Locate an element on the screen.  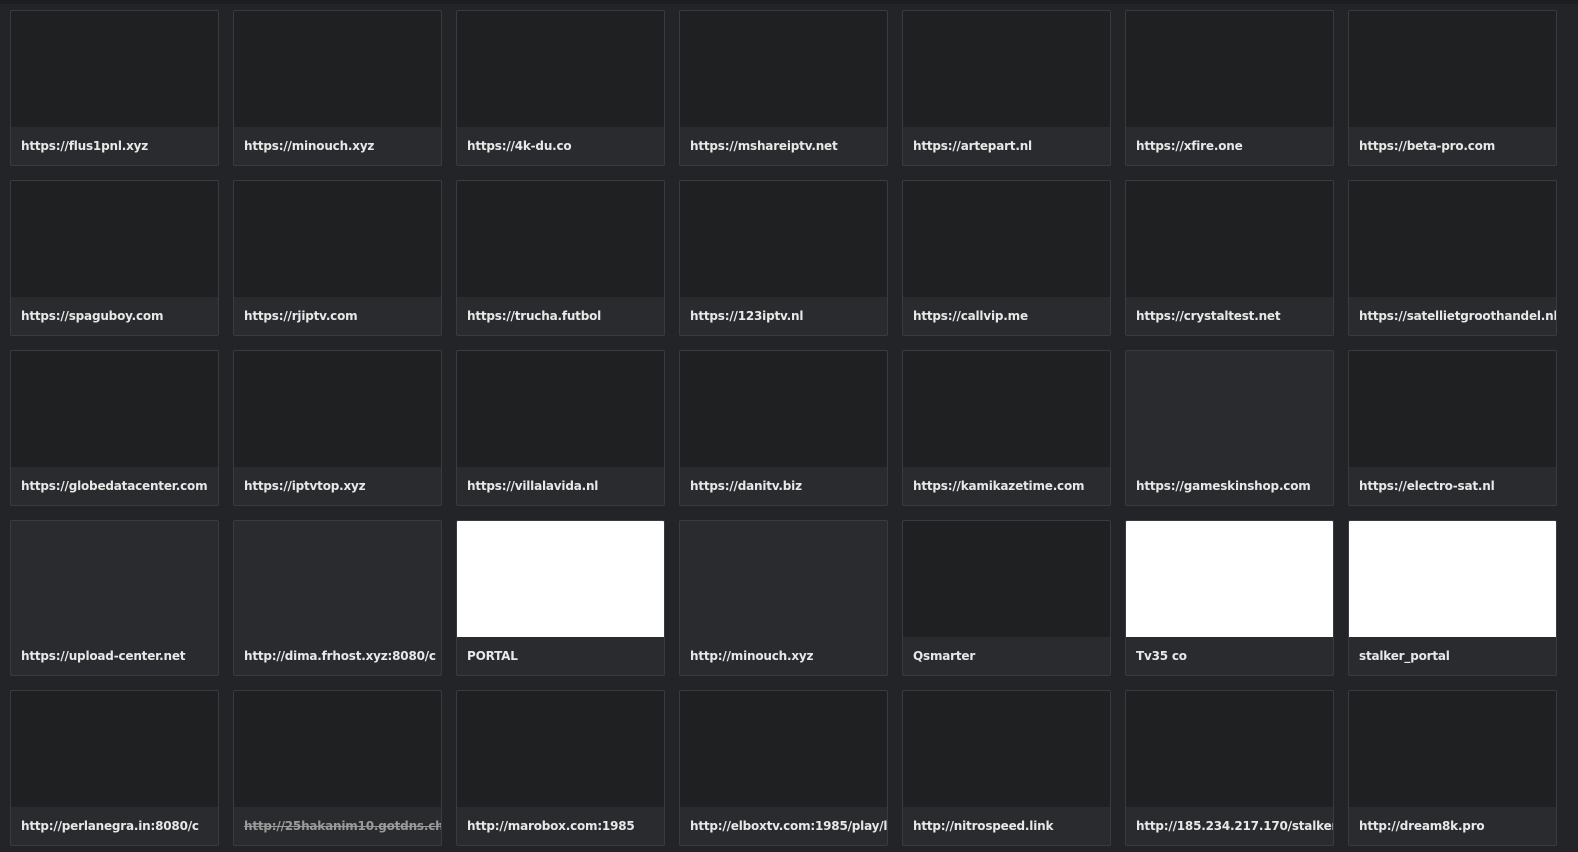
portal-card: https://flus1pnl.xyz is located at coordinates (114, 88).